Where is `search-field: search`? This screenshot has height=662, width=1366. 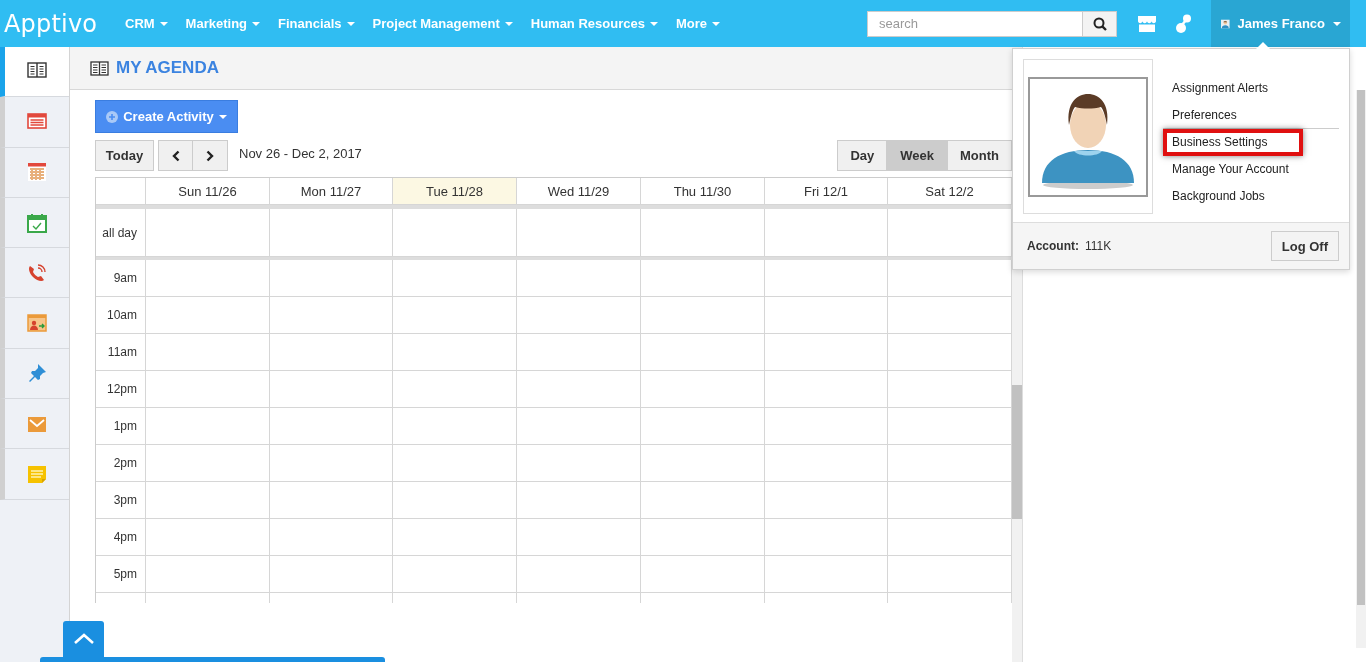 search-field: search is located at coordinates (975, 23).